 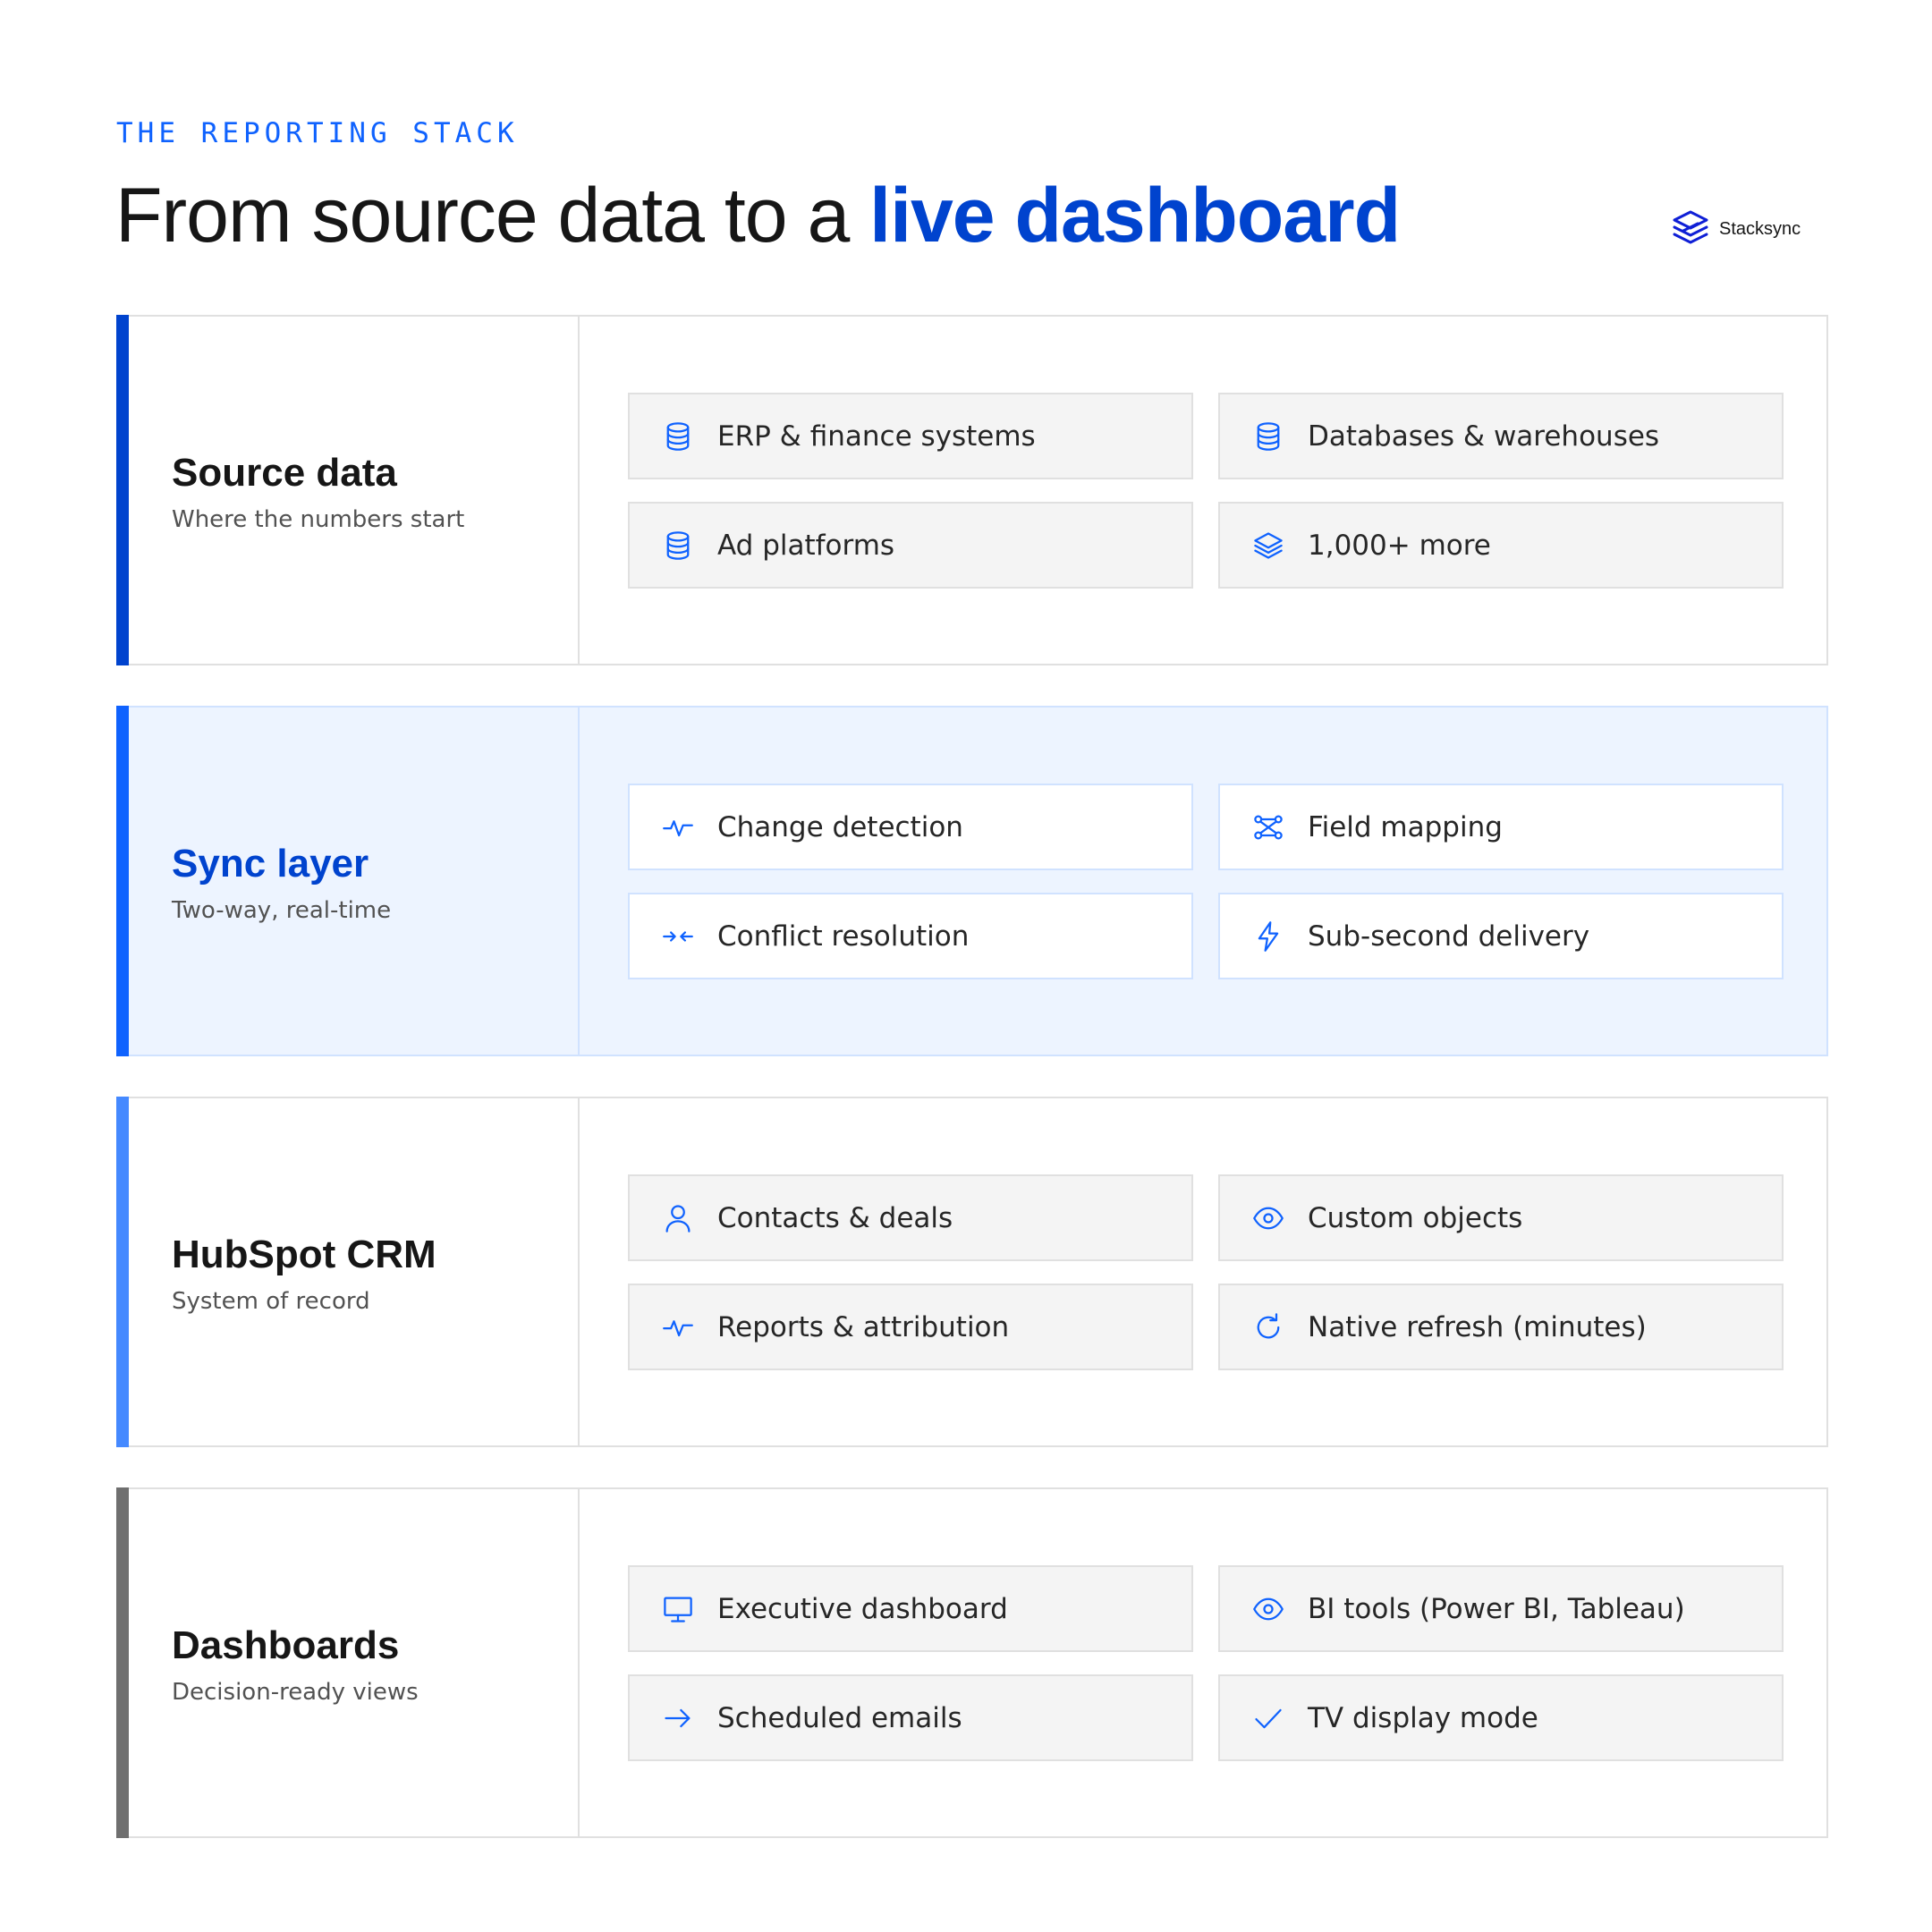 What do you see at coordinates (1268, 827) in the screenshot?
I see `mapping-icon` at bounding box center [1268, 827].